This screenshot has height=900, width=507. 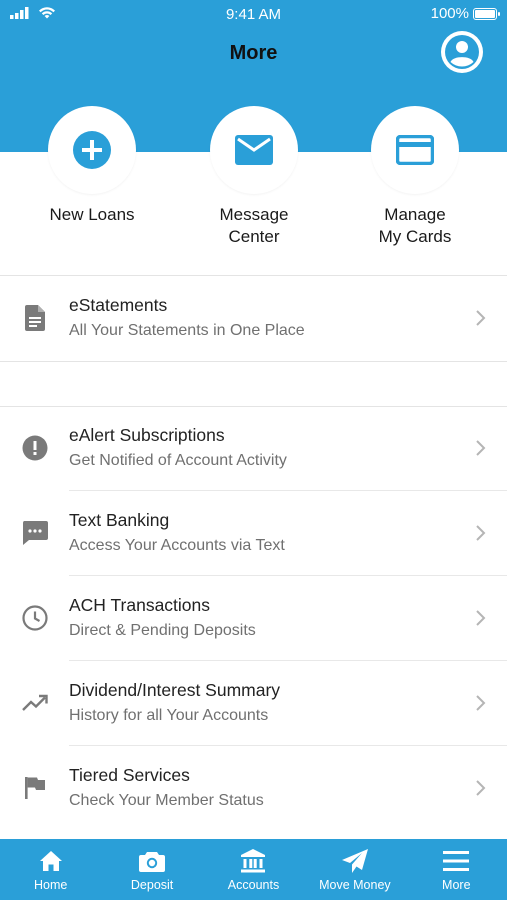 What do you see at coordinates (35, 788) in the screenshot?
I see `flag-icon` at bounding box center [35, 788].